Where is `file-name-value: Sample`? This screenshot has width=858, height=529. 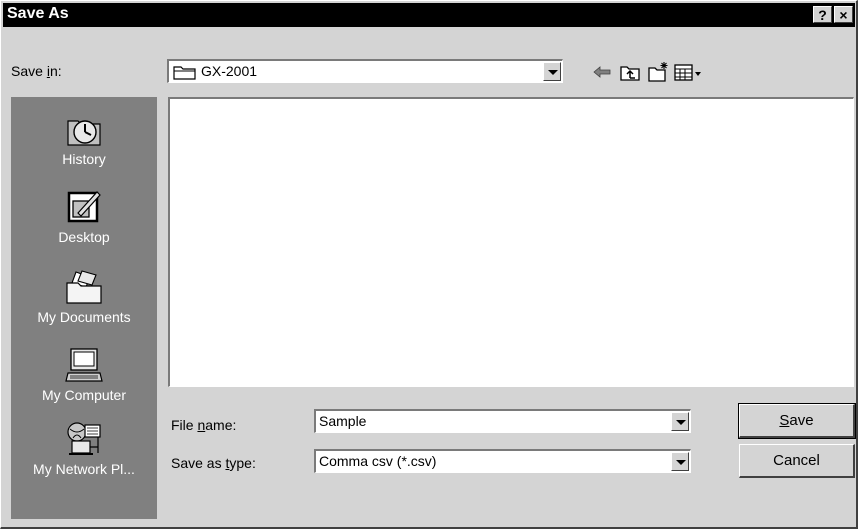
file-name-value: Sample is located at coordinates (343, 421).